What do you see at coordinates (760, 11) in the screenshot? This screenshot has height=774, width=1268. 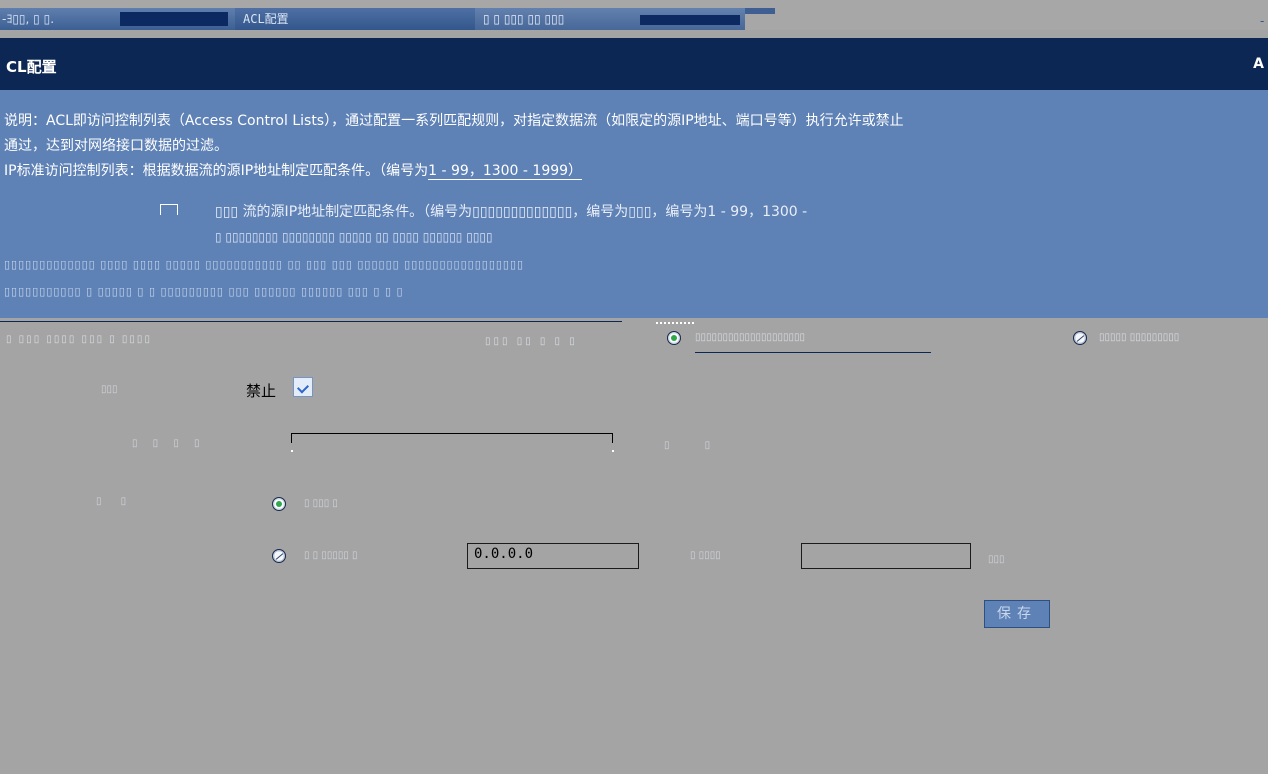 I see `tab-strip` at bounding box center [760, 11].